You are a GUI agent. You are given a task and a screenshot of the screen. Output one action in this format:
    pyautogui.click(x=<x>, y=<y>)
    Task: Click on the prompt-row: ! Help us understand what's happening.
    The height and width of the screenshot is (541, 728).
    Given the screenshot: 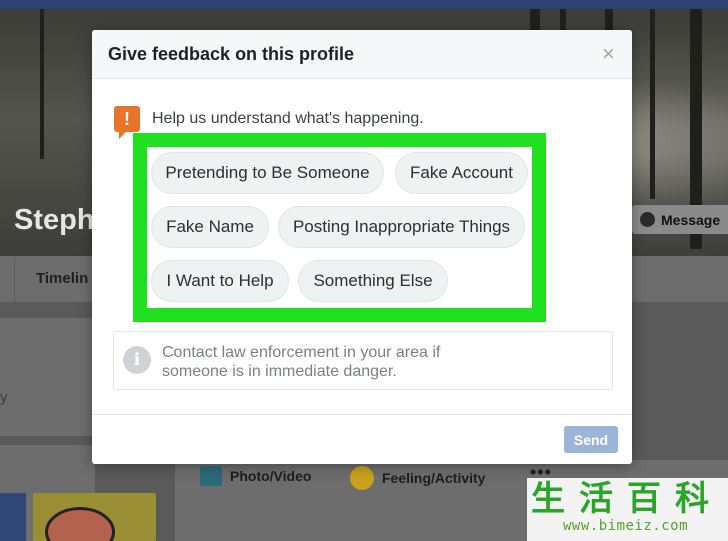 What is the action you would take?
    pyautogui.click(x=269, y=122)
    